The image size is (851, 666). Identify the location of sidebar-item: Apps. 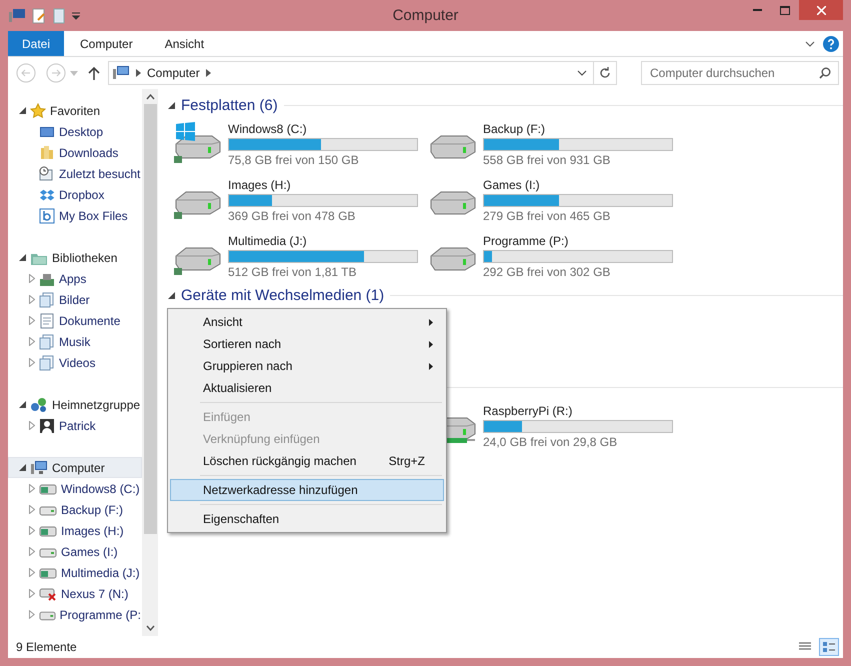
(75, 278).